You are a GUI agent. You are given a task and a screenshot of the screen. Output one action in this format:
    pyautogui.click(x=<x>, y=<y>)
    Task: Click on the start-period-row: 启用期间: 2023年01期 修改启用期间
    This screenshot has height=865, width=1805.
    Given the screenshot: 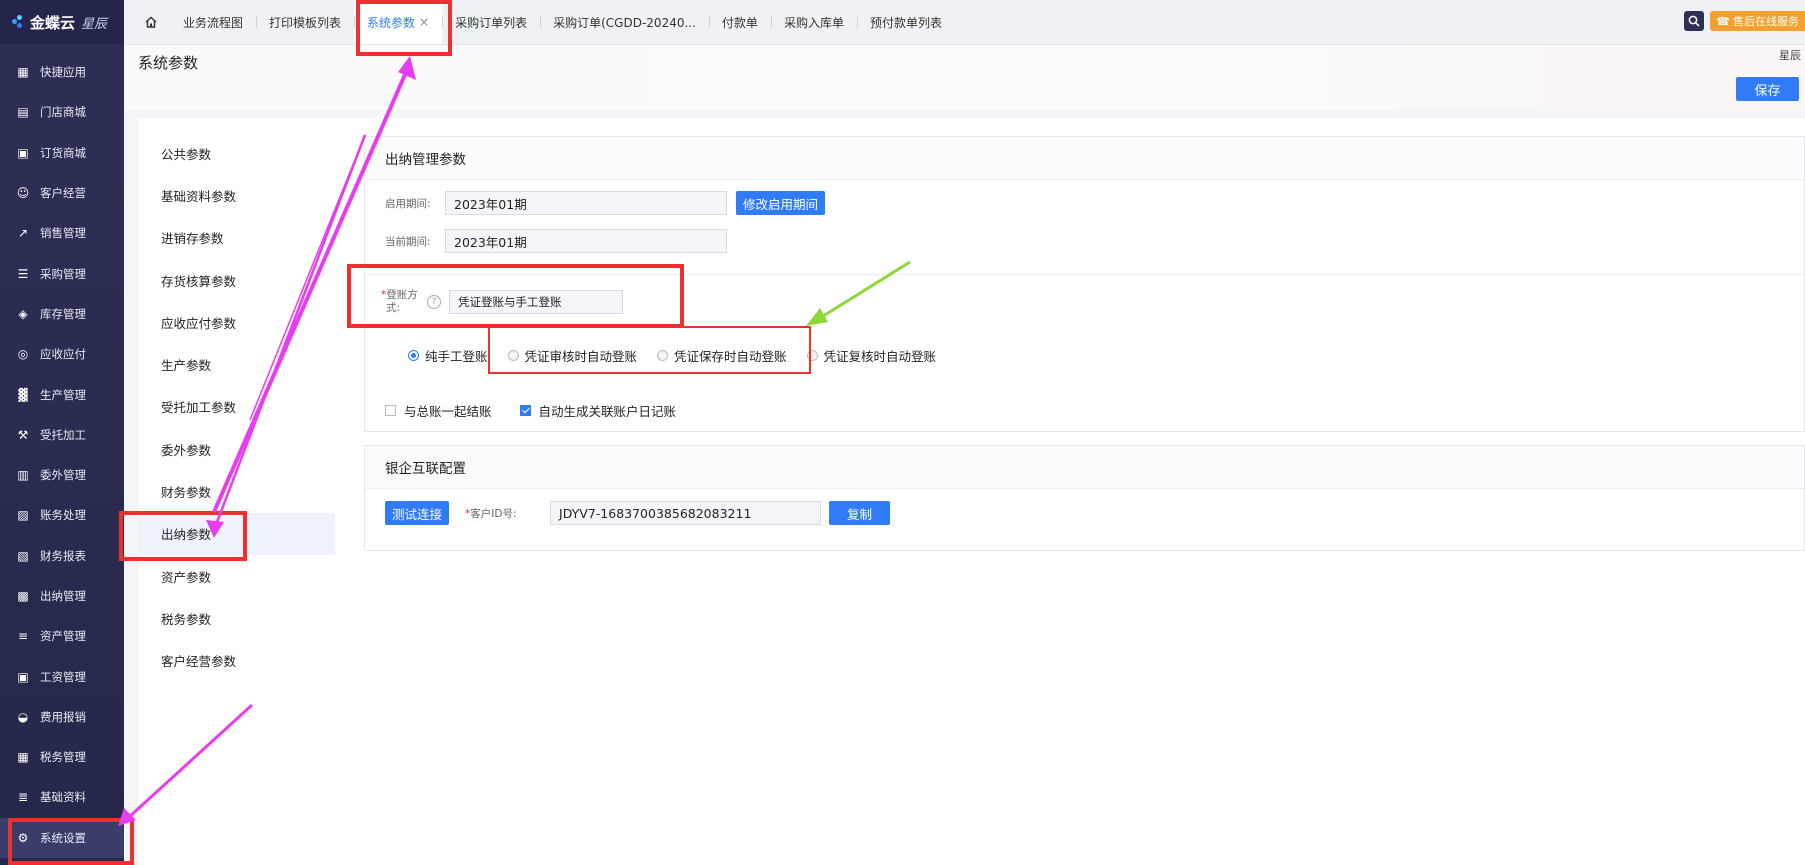 What is the action you would take?
    pyautogui.click(x=605, y=203)
    